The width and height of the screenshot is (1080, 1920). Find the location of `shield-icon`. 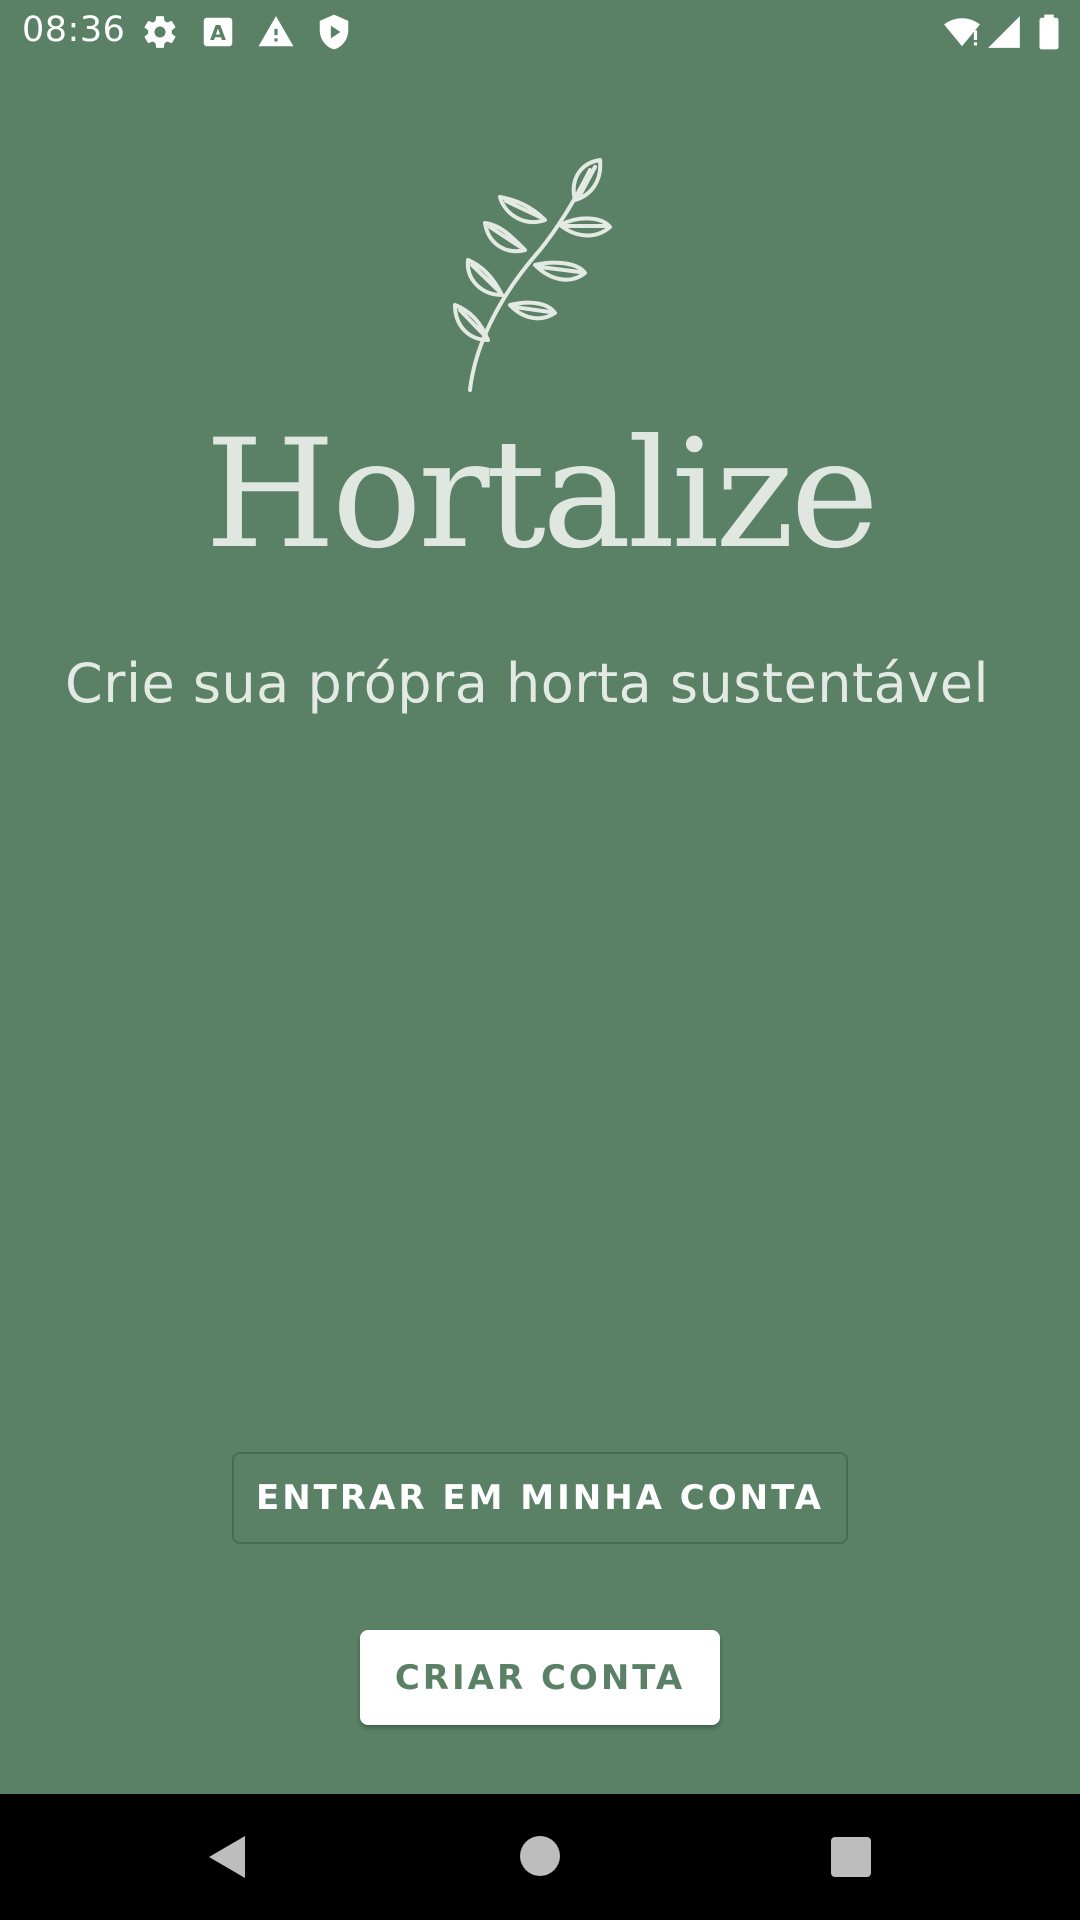

shield-icon is located at coordinates (334, 32).